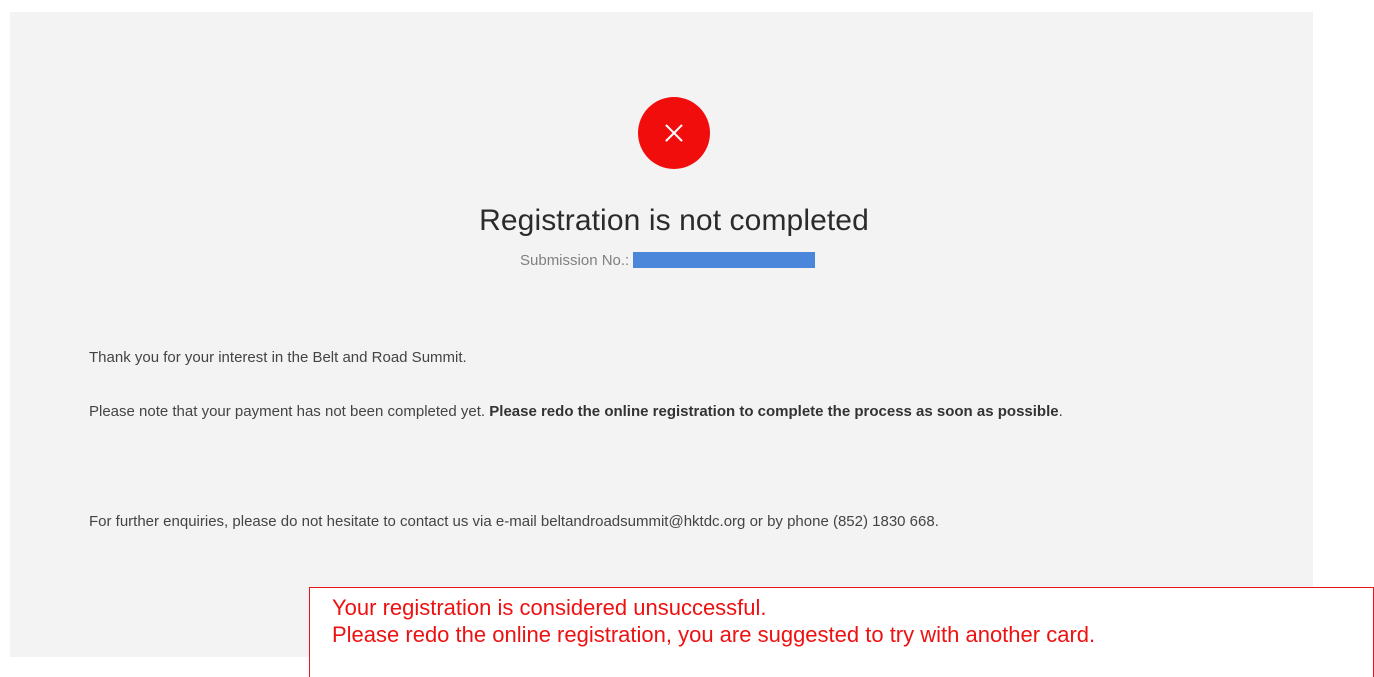  I want to click on page-title: Registration is not completed, so click(674, 220).